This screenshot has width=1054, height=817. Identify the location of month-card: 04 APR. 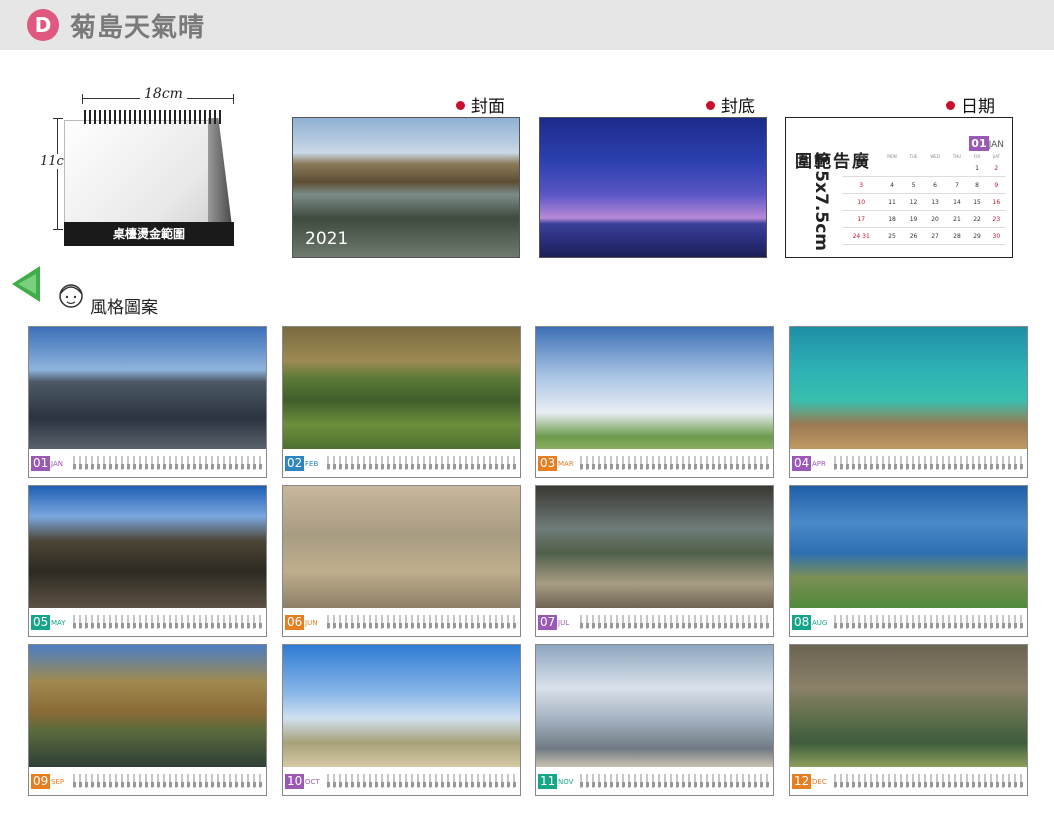
(908, 402).